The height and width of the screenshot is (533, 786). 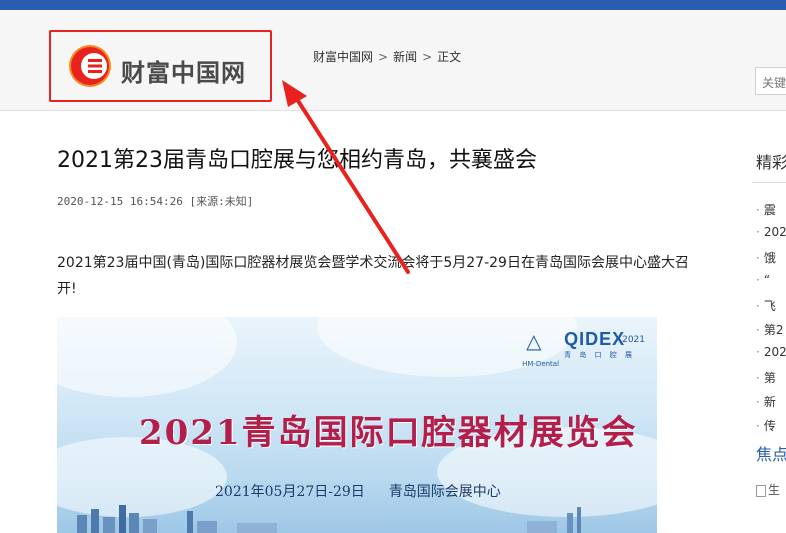 What do you see at coordinates (771, 454) in the screenshot?
I see `sidebar-focus-title: 焦点` at bounding box center [771, 454].